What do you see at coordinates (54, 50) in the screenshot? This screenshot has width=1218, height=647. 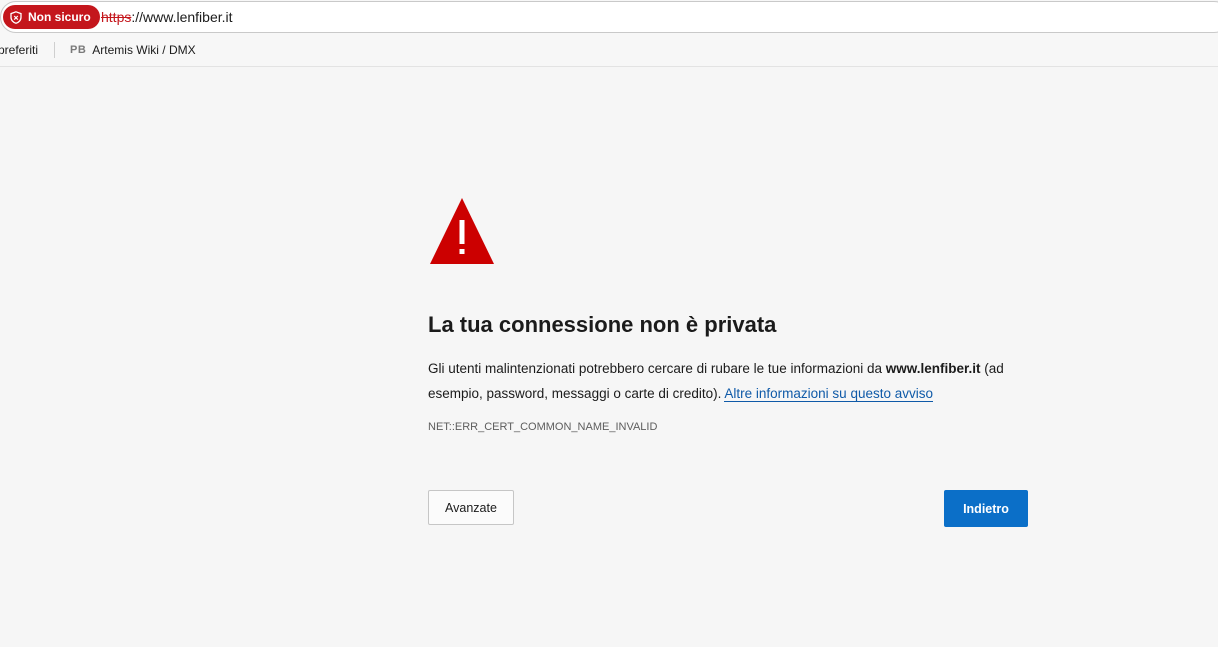 I see `favorites-separator` at bounding box center [54, 50].